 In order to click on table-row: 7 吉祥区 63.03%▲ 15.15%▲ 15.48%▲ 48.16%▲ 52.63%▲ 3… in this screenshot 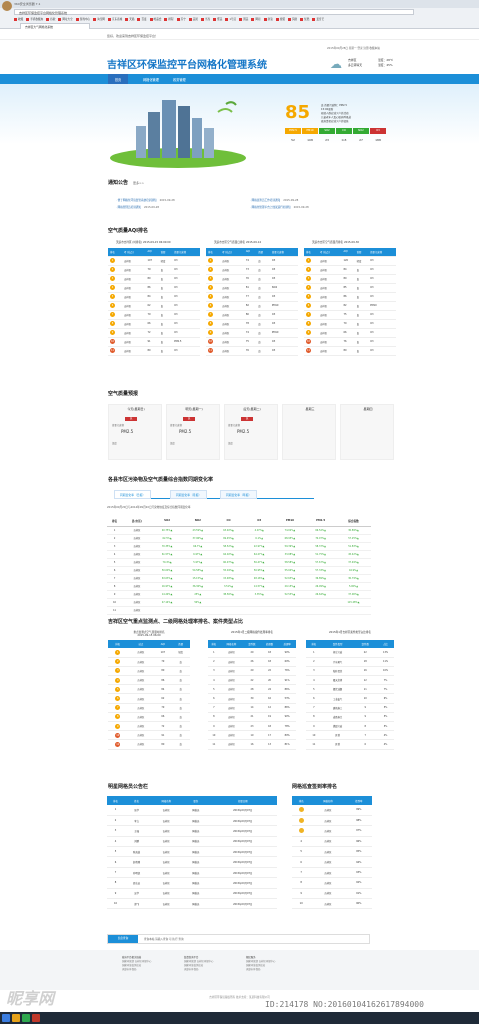, I will do `click(239, 578)`.